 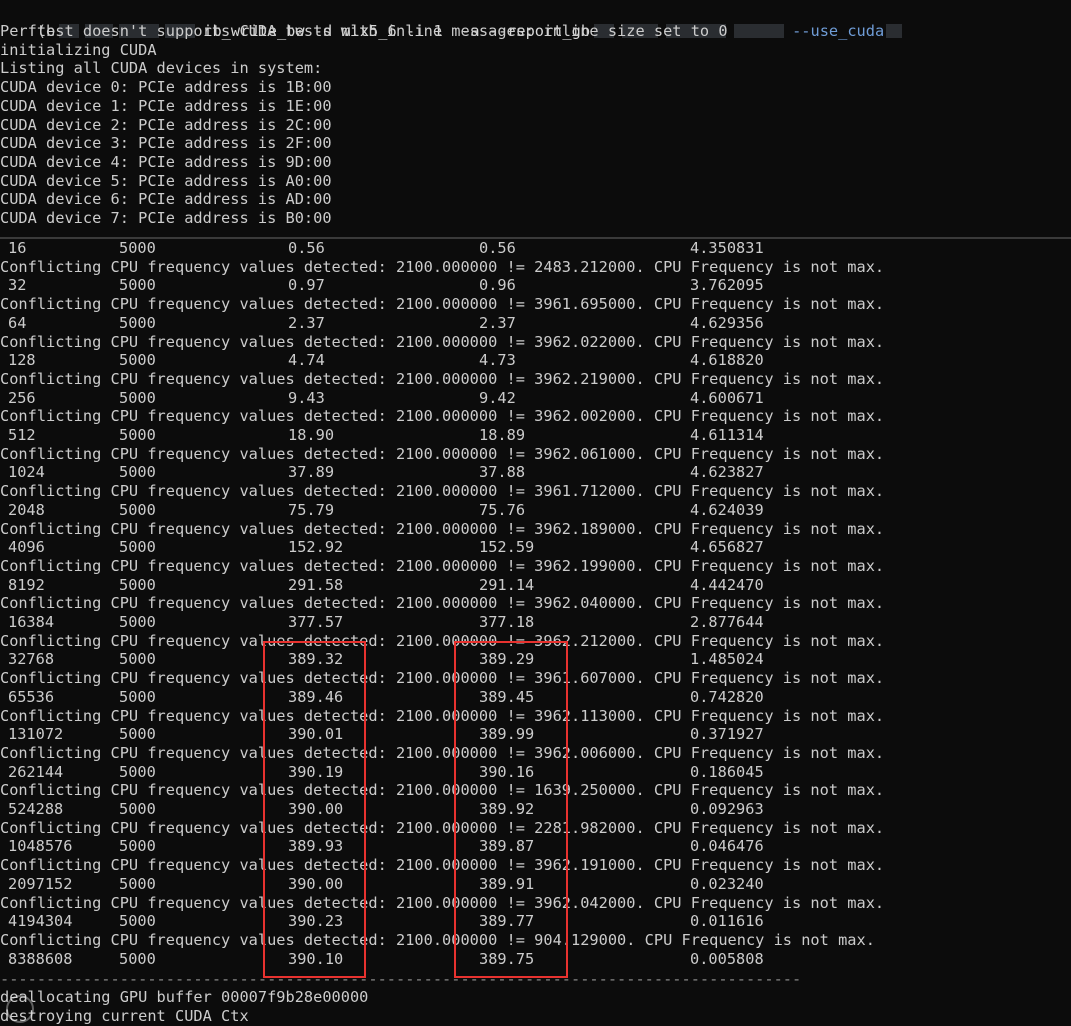 I want to click on cell-bw-average: 4.73, so click(x=497, y=360).